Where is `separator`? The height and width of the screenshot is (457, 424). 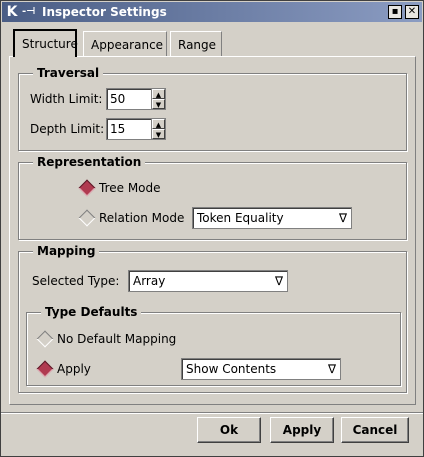
separator is located at coordinates (212, 413).